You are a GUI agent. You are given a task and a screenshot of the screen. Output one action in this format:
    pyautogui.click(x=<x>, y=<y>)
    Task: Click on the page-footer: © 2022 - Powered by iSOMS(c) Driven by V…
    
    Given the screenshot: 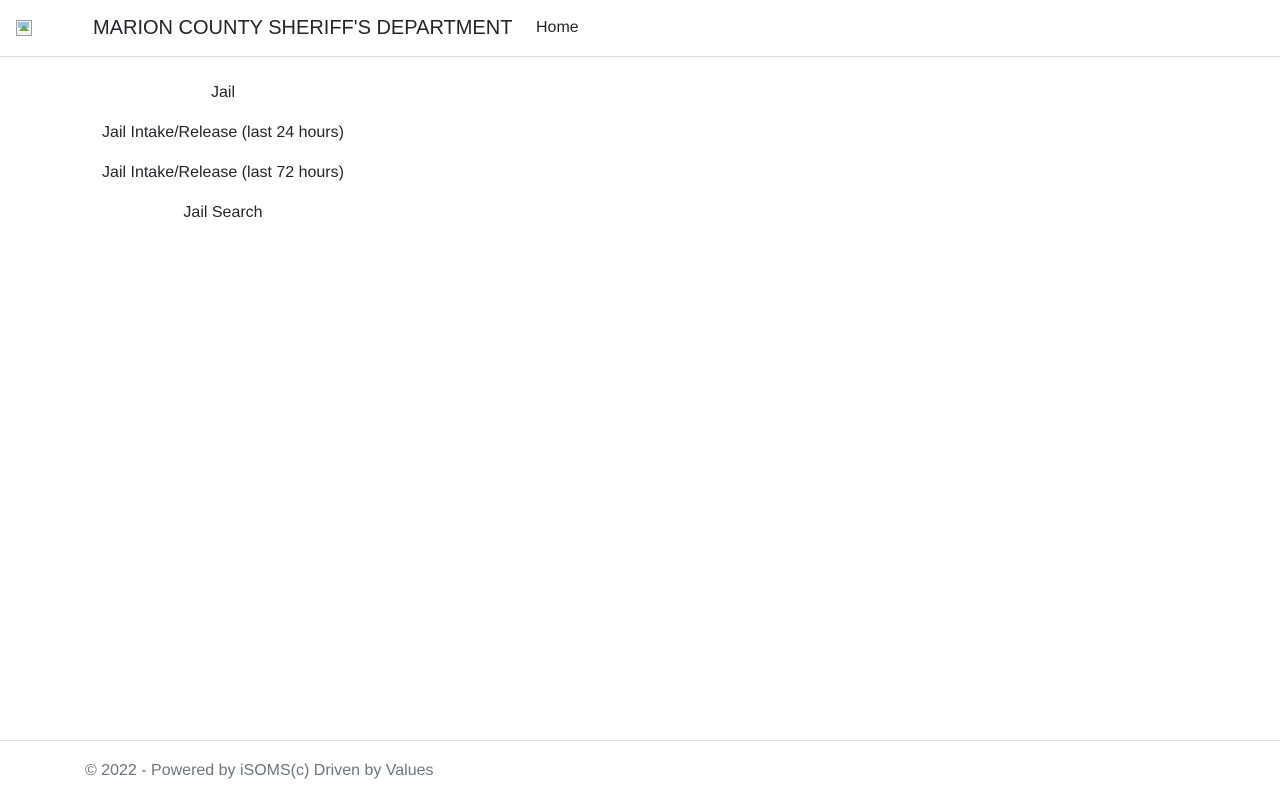 What is the action you would take?
    pyautogui.click(x=640, y=770)
    